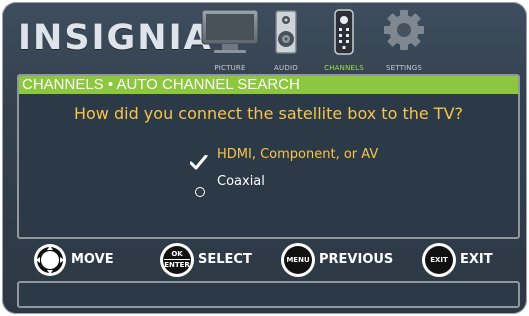 The height and width of the screenshot is (316, 529). I want to click on radio-unselected-icon, so click(200, 192).